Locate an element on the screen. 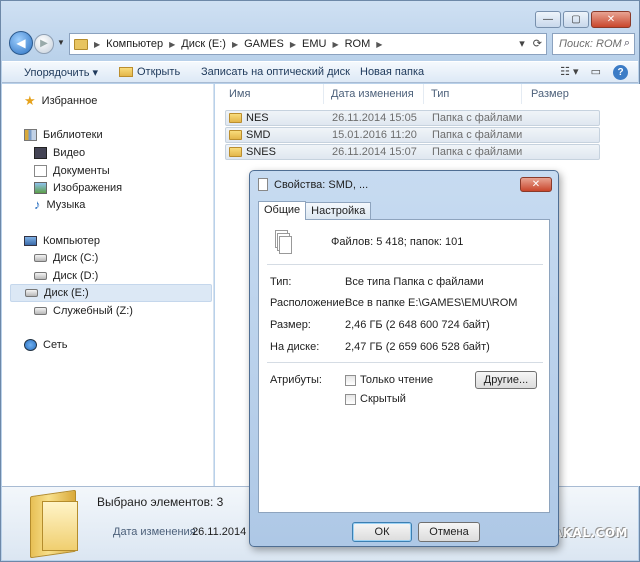  breadcrumb-emu: EMU is located at coordinates (314, 44).